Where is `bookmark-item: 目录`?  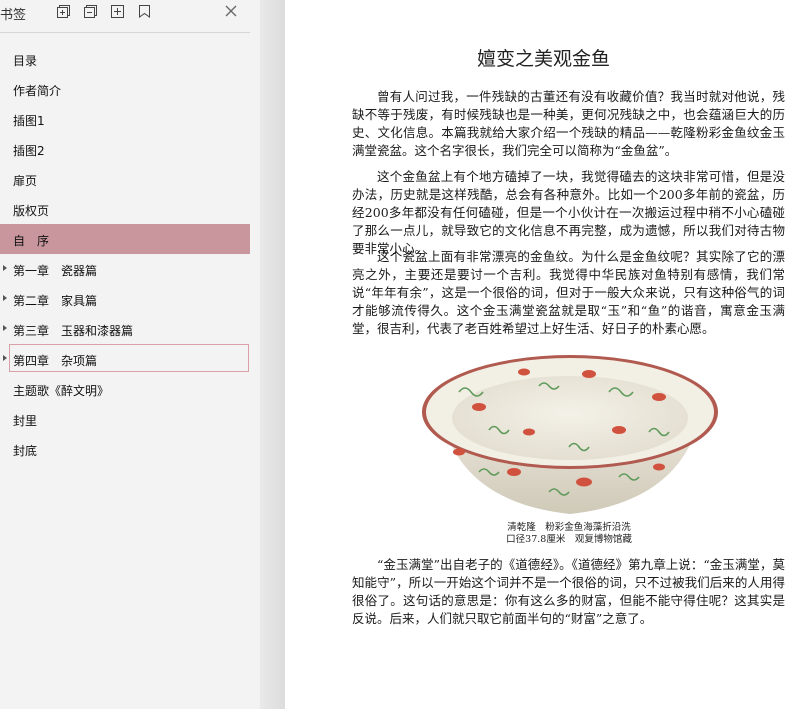
bookmark-item: 目录 is located at coordinates (126, 59).